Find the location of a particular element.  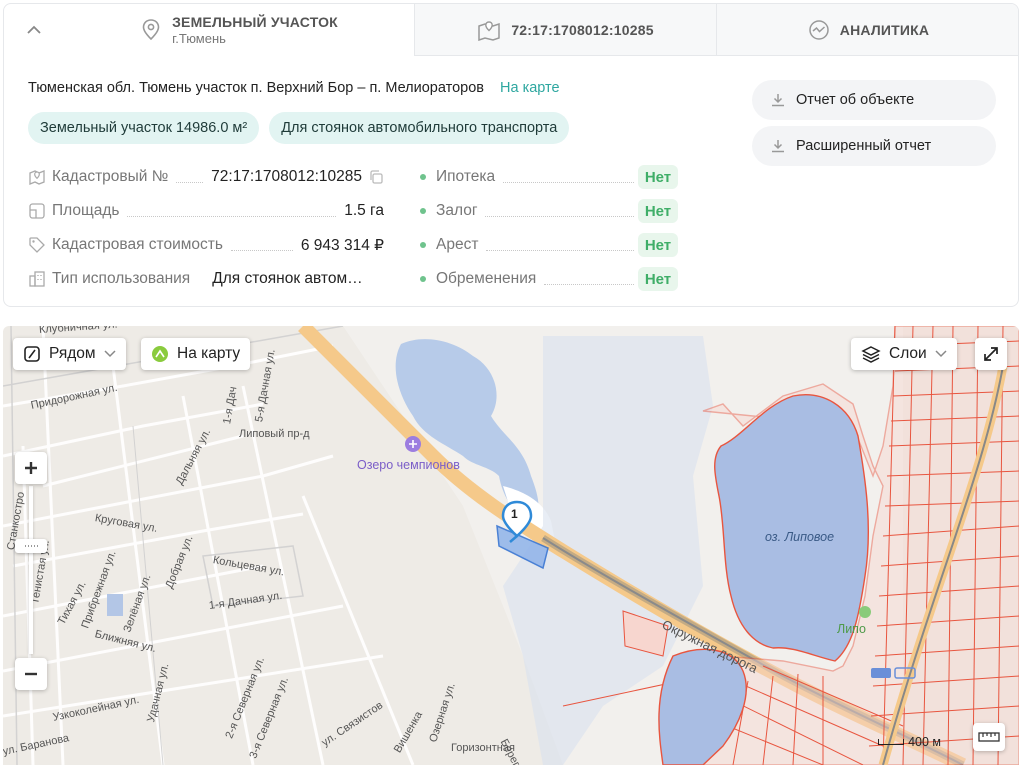

property-value-area: 1.5 га is located at coordinates (362, 211).